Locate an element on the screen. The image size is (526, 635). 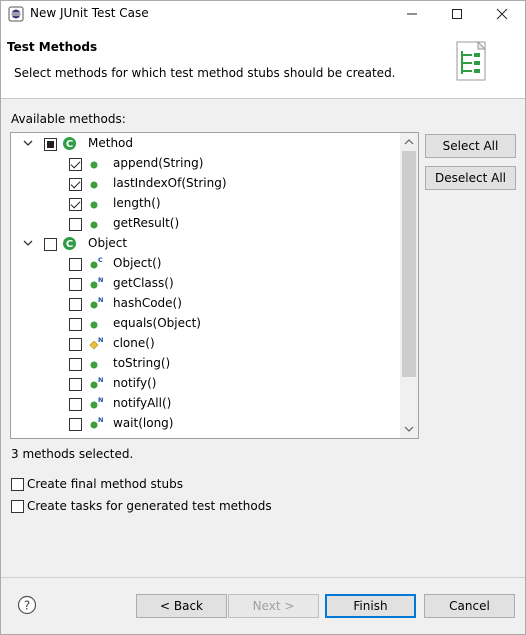
tree-method-row: NF notifyAll() is located at coordinates (206, 404).